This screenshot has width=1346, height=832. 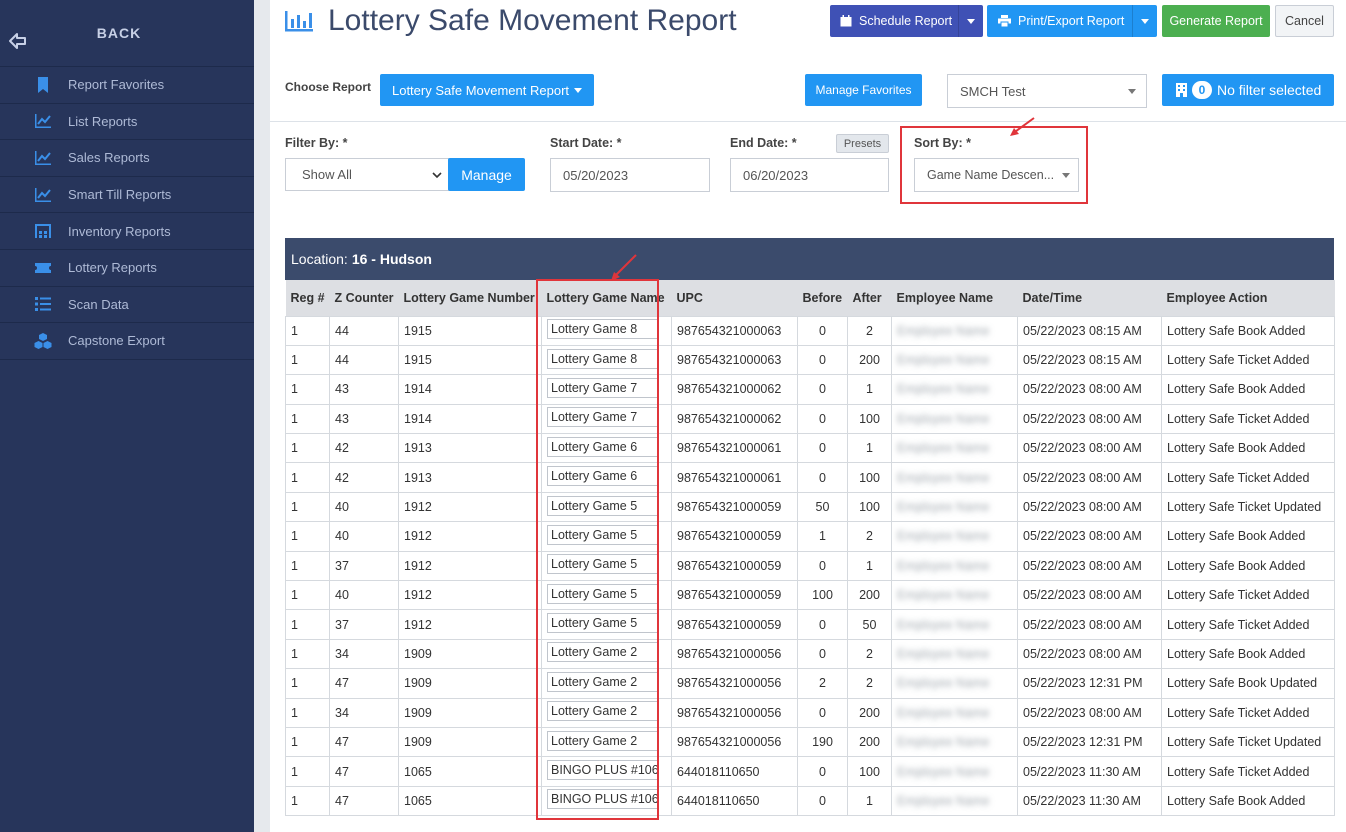 I want to click on manage-favorites-button: Manage Favorites, so click(x=863, y=90).